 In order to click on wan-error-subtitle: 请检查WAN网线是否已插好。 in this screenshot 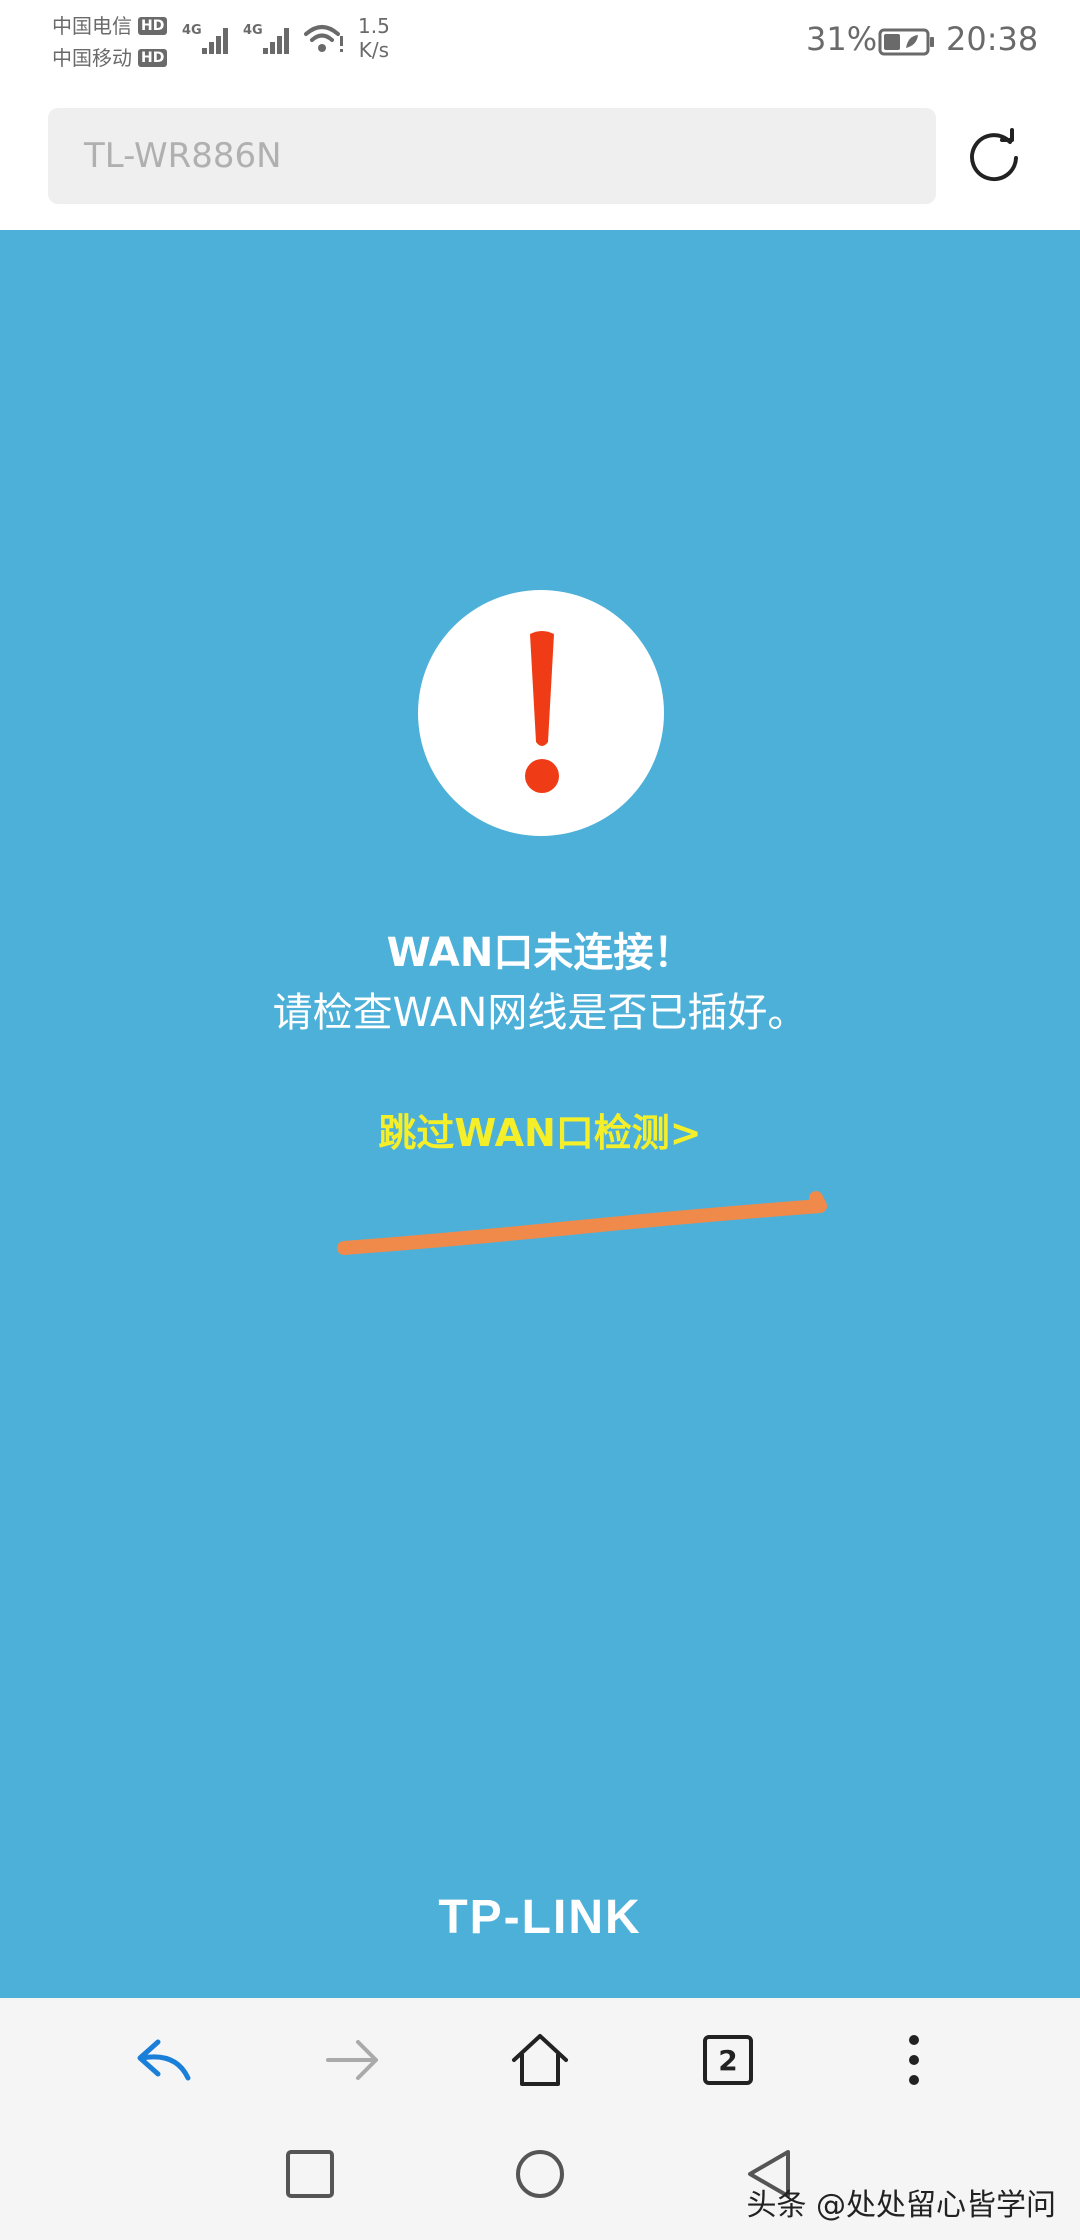, I will do `click(540, 1013)`.